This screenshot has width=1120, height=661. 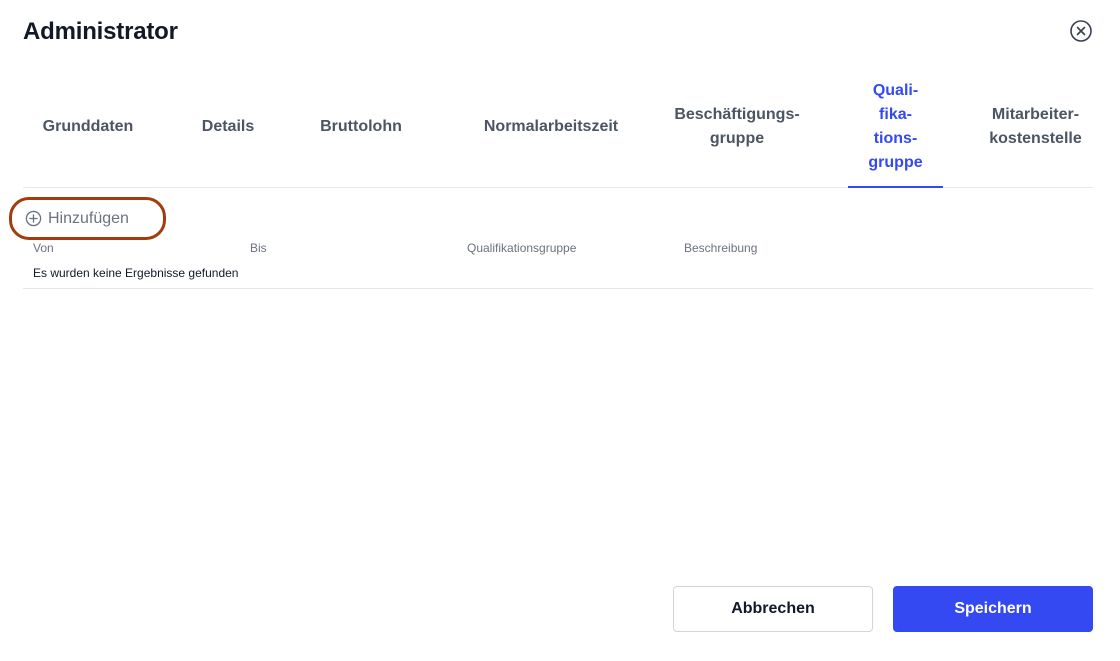 What do you see at coordinates (100, 31) in the screenshot?
I see `dialog-title: Administrator` at bounding box center [100, 31].